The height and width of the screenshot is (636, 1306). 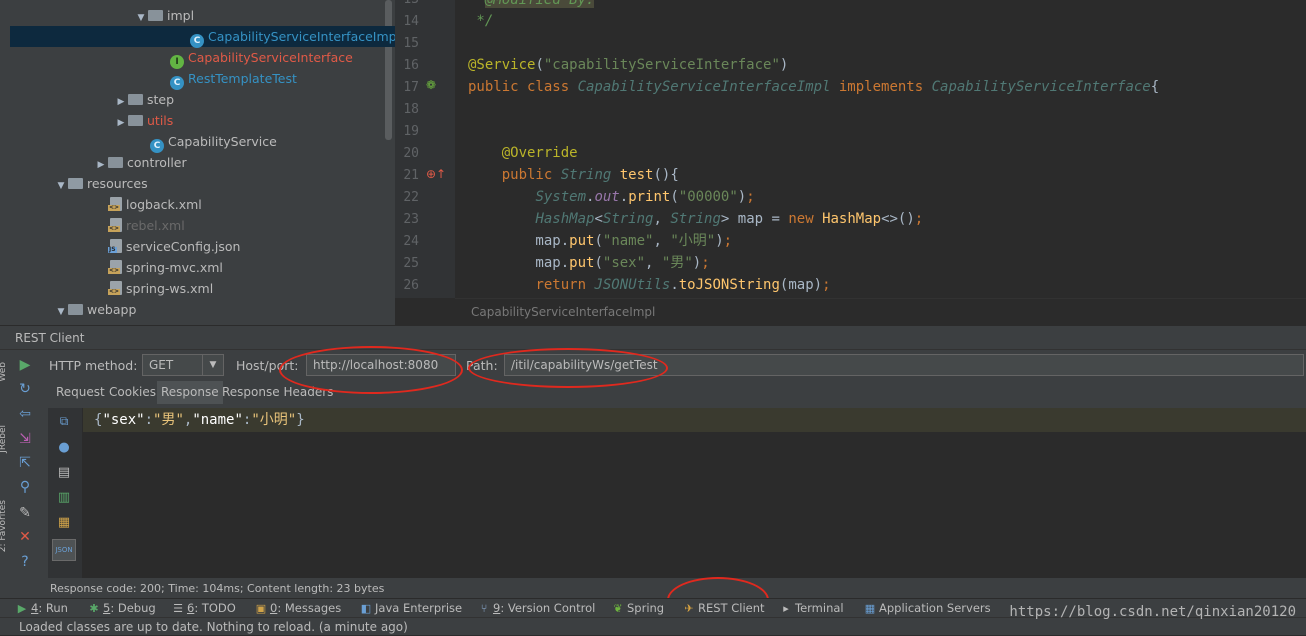 What do you see at coordinates (411, 87) in the screenshot?
I see `line-number: 17` at bounding box center [411, 87].